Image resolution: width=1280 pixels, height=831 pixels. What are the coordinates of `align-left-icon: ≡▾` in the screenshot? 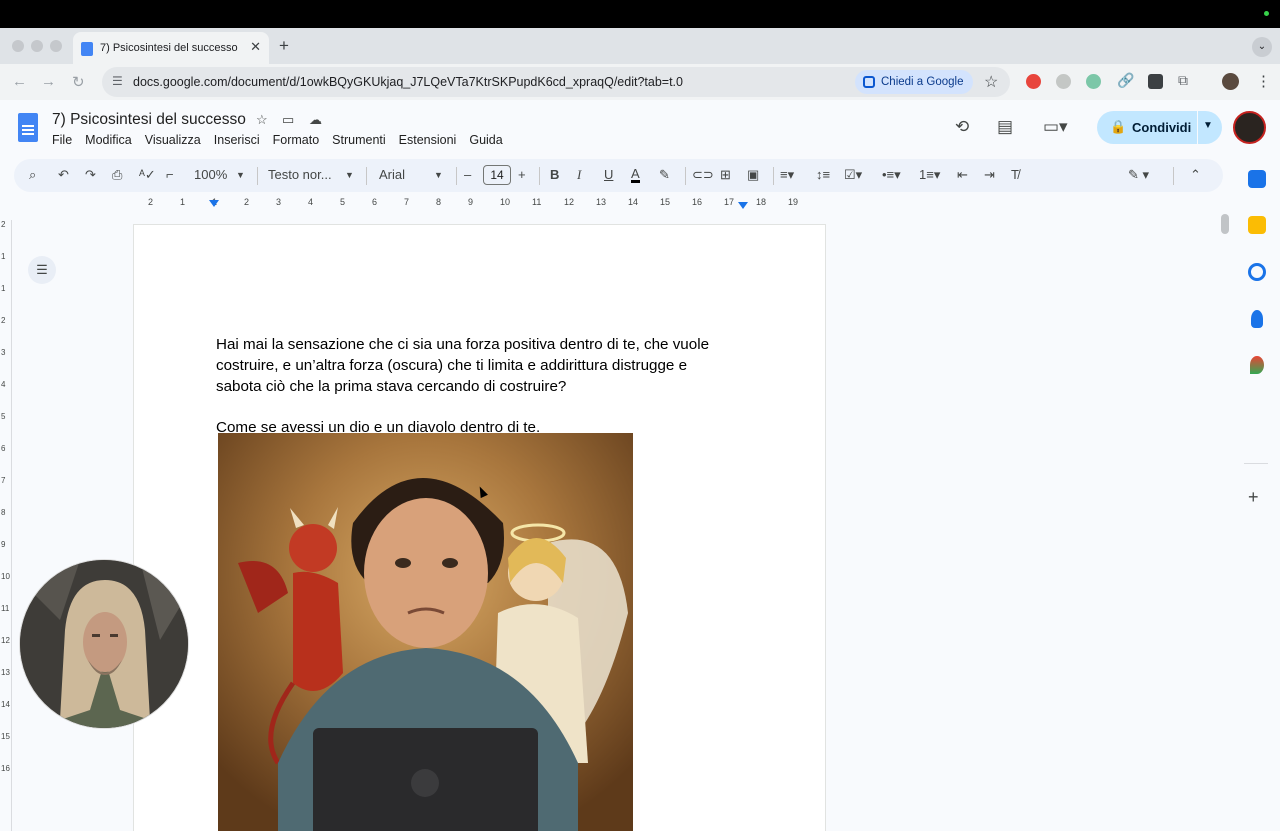 It's located at (787, 175).